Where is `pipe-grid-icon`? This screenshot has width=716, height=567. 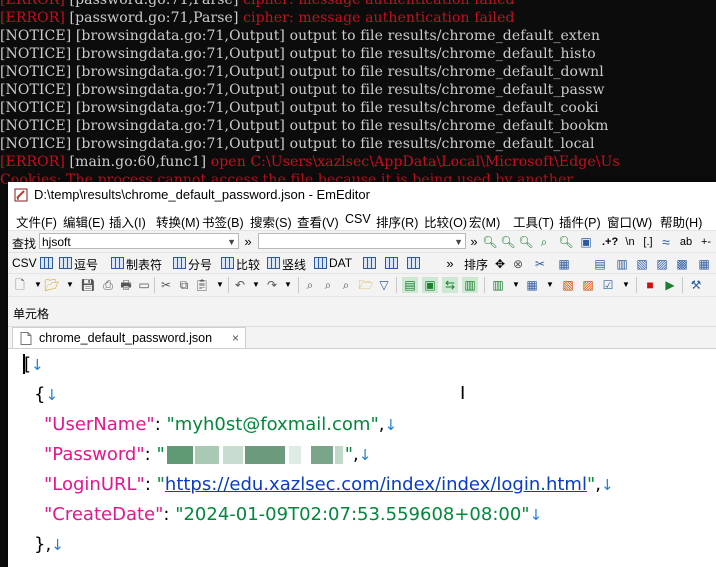
pipe-grid-icon is located at coordinates (273, 263).